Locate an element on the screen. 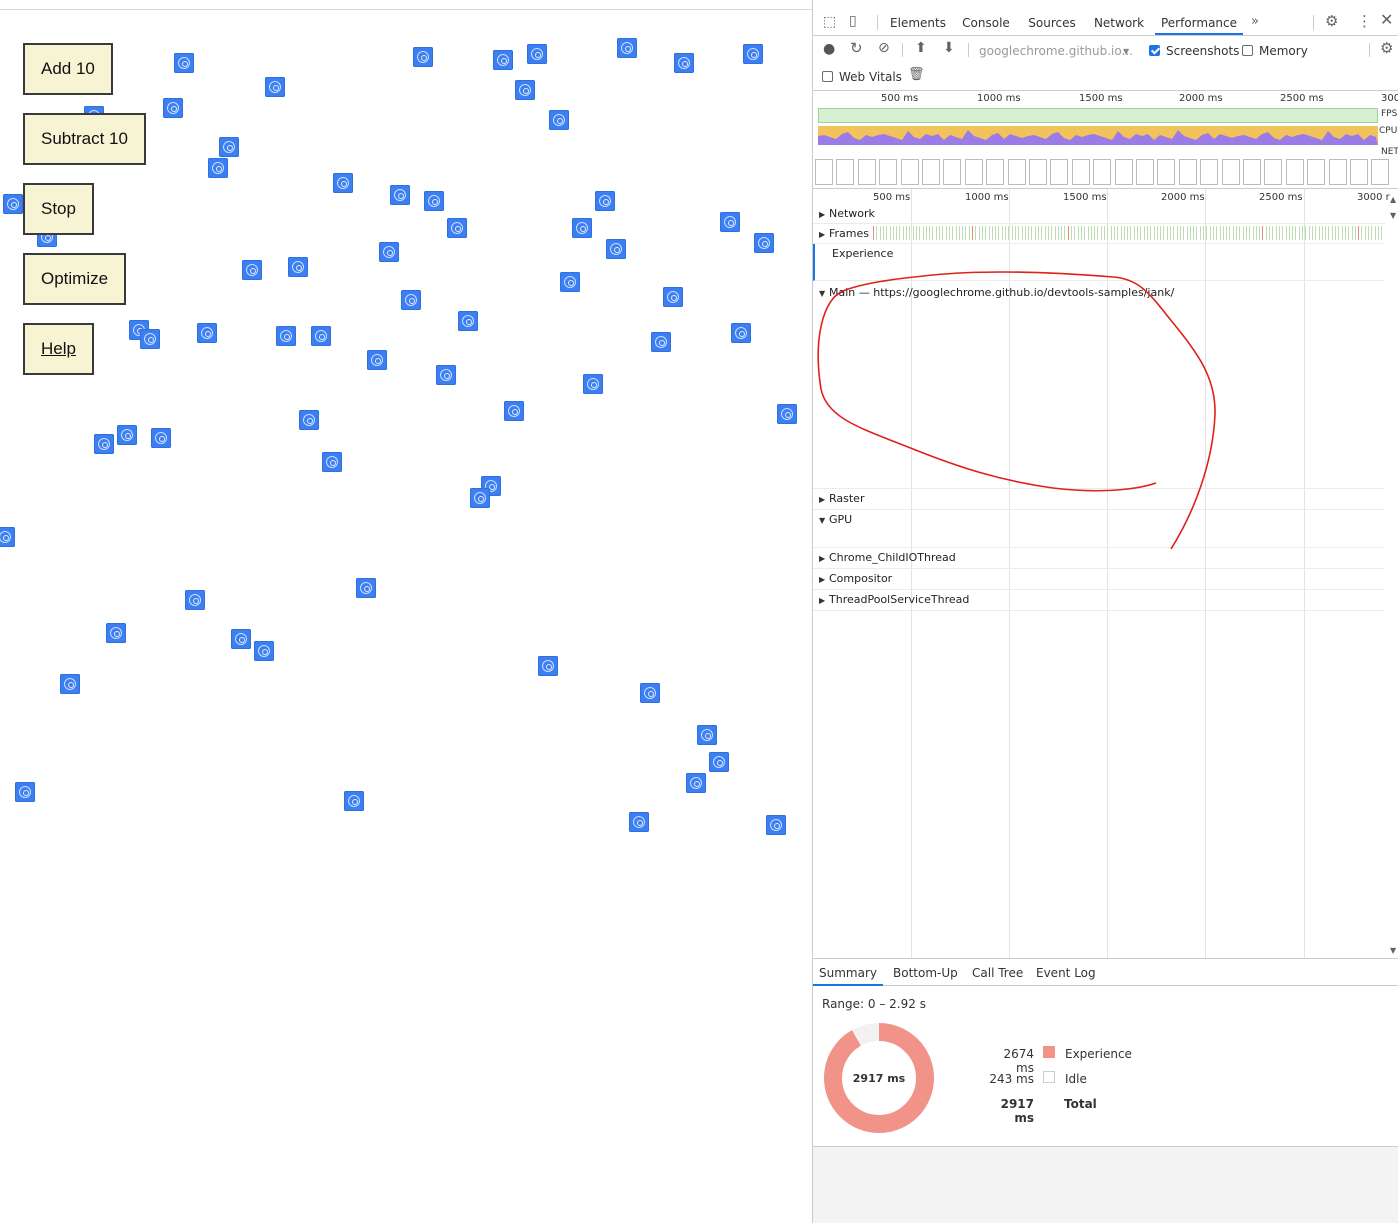 The image size is (1398, 1223). tab-sources: Sources is located at coordinates (1052, 22).